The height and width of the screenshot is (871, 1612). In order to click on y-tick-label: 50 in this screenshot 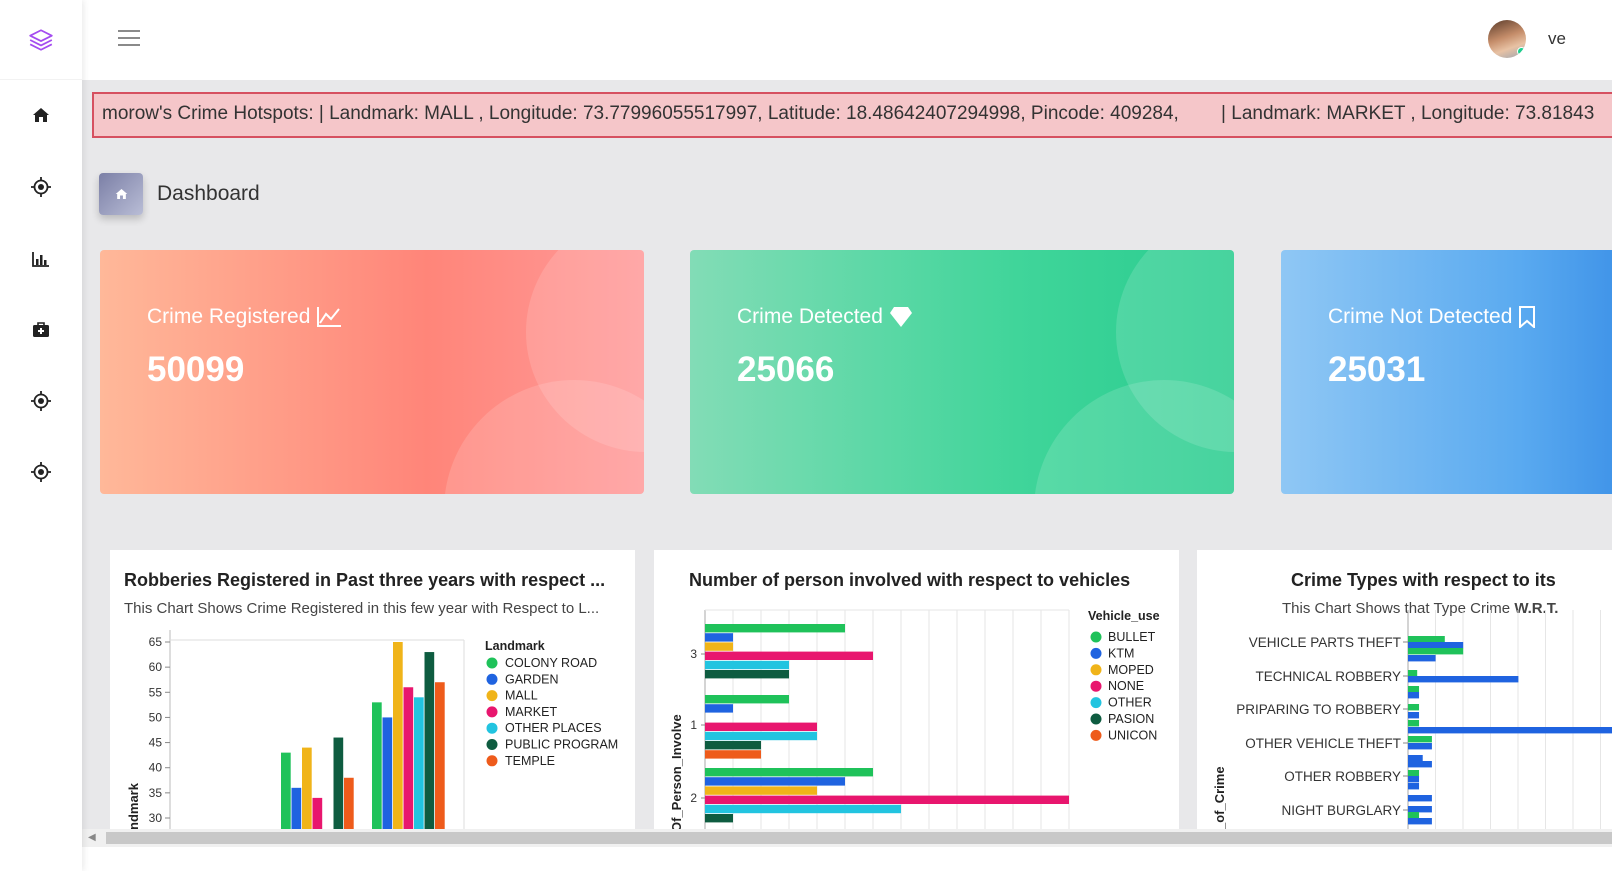, I will do `click(156, 717)`.